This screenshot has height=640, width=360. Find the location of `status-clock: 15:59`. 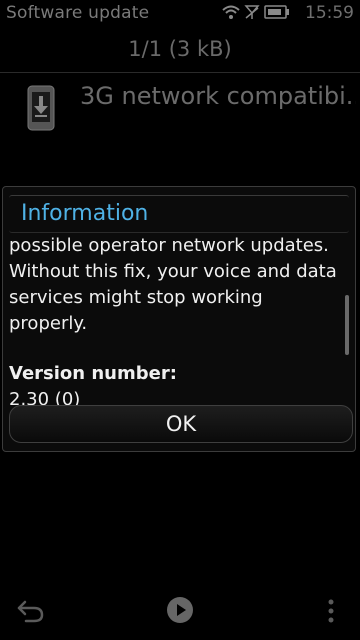

status-clock: 15:59 is located at coordinates (329, 13).